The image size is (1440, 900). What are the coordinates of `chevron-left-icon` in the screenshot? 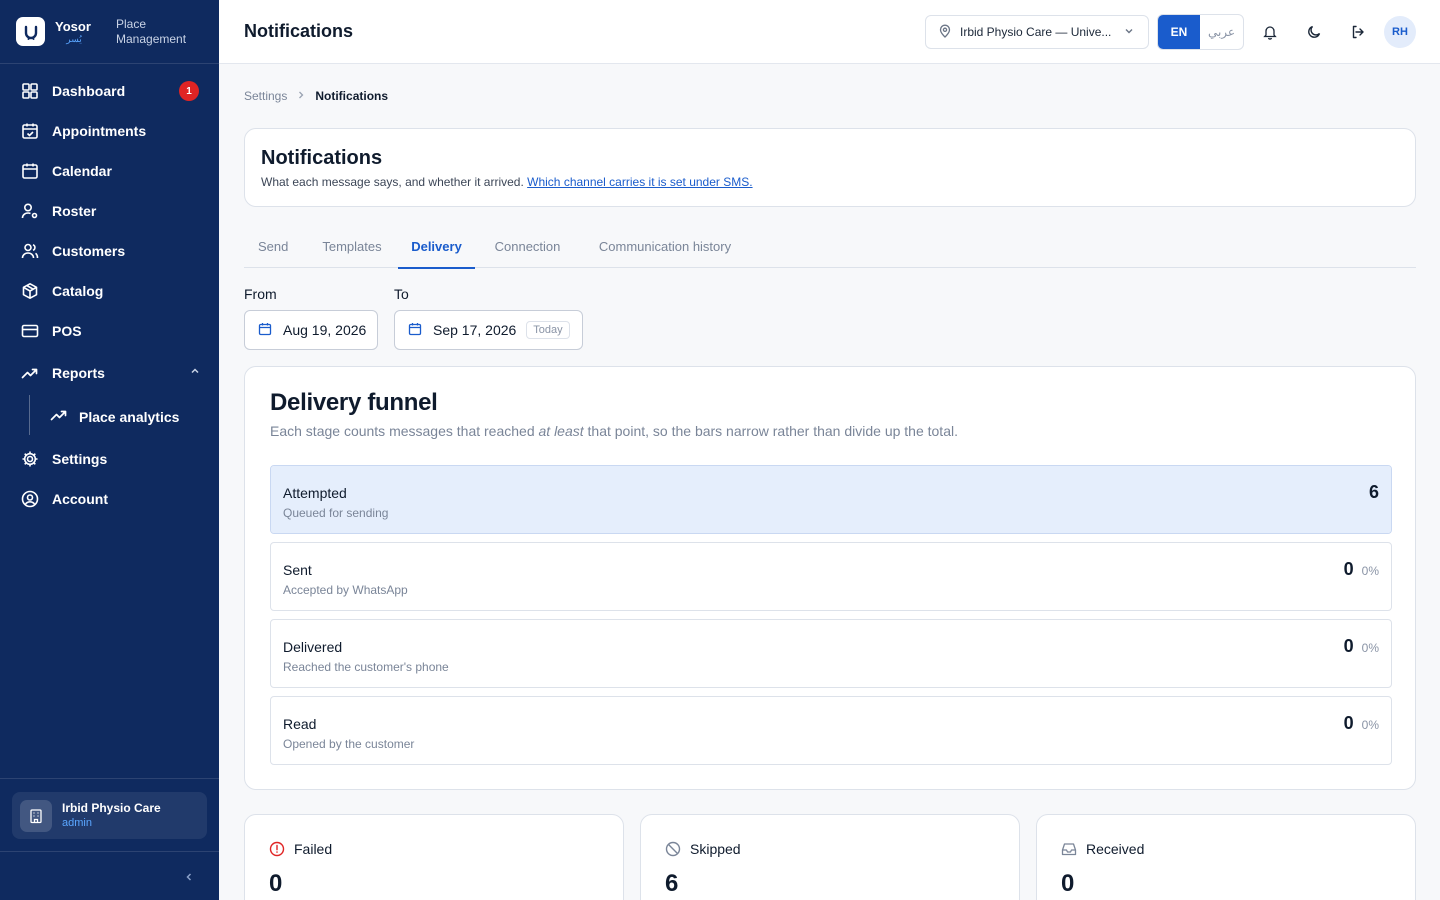 It's located at (189, 879).